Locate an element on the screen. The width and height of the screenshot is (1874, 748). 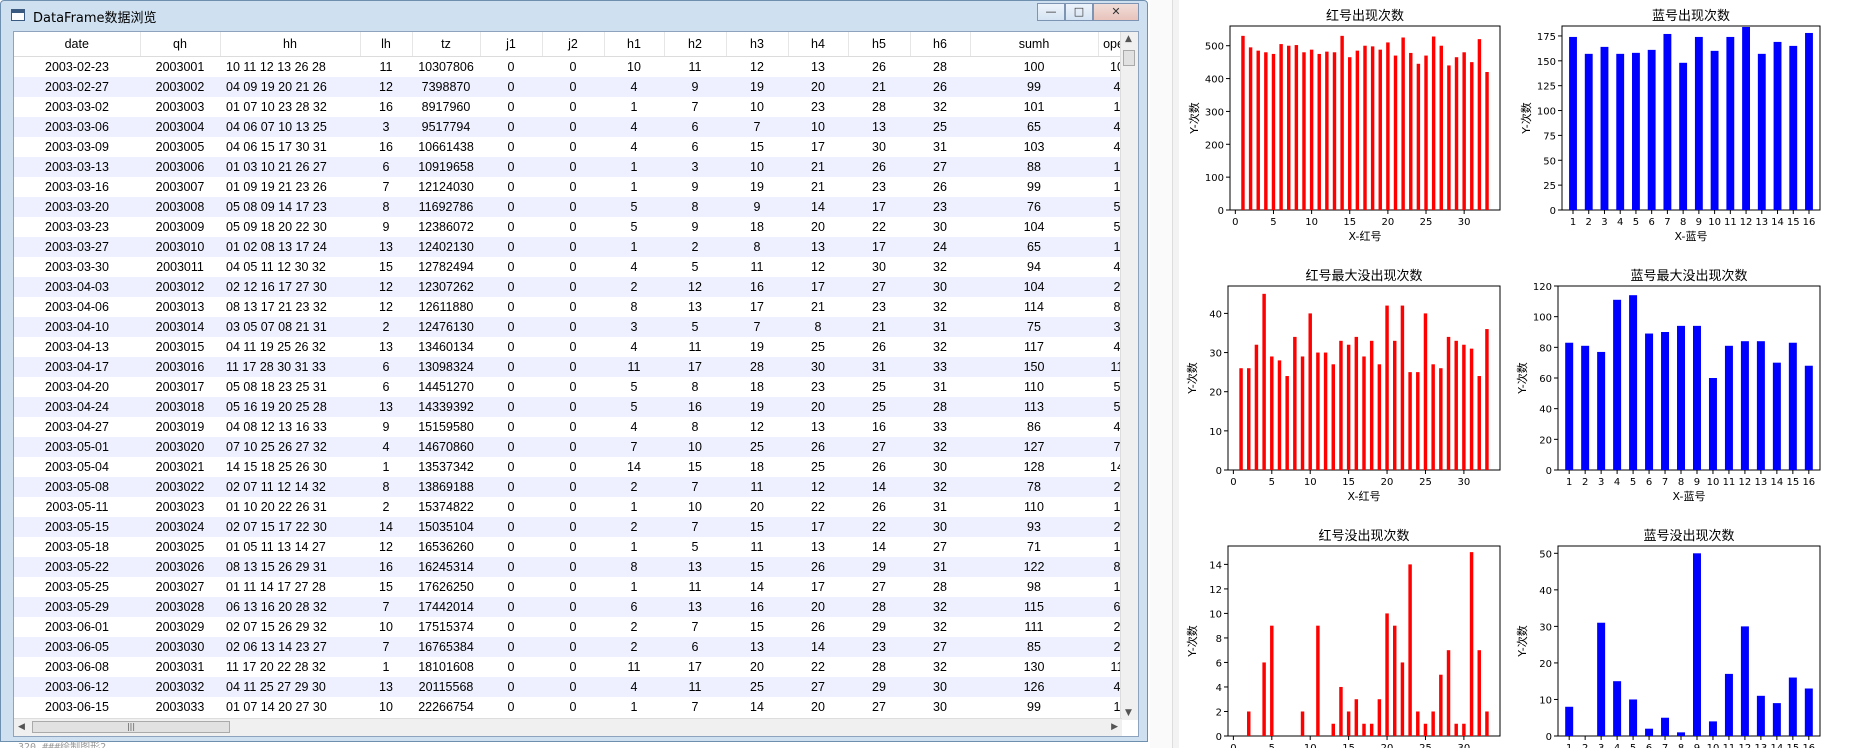
column-header-sumh: sumh is located at coordinates (1034, 44).